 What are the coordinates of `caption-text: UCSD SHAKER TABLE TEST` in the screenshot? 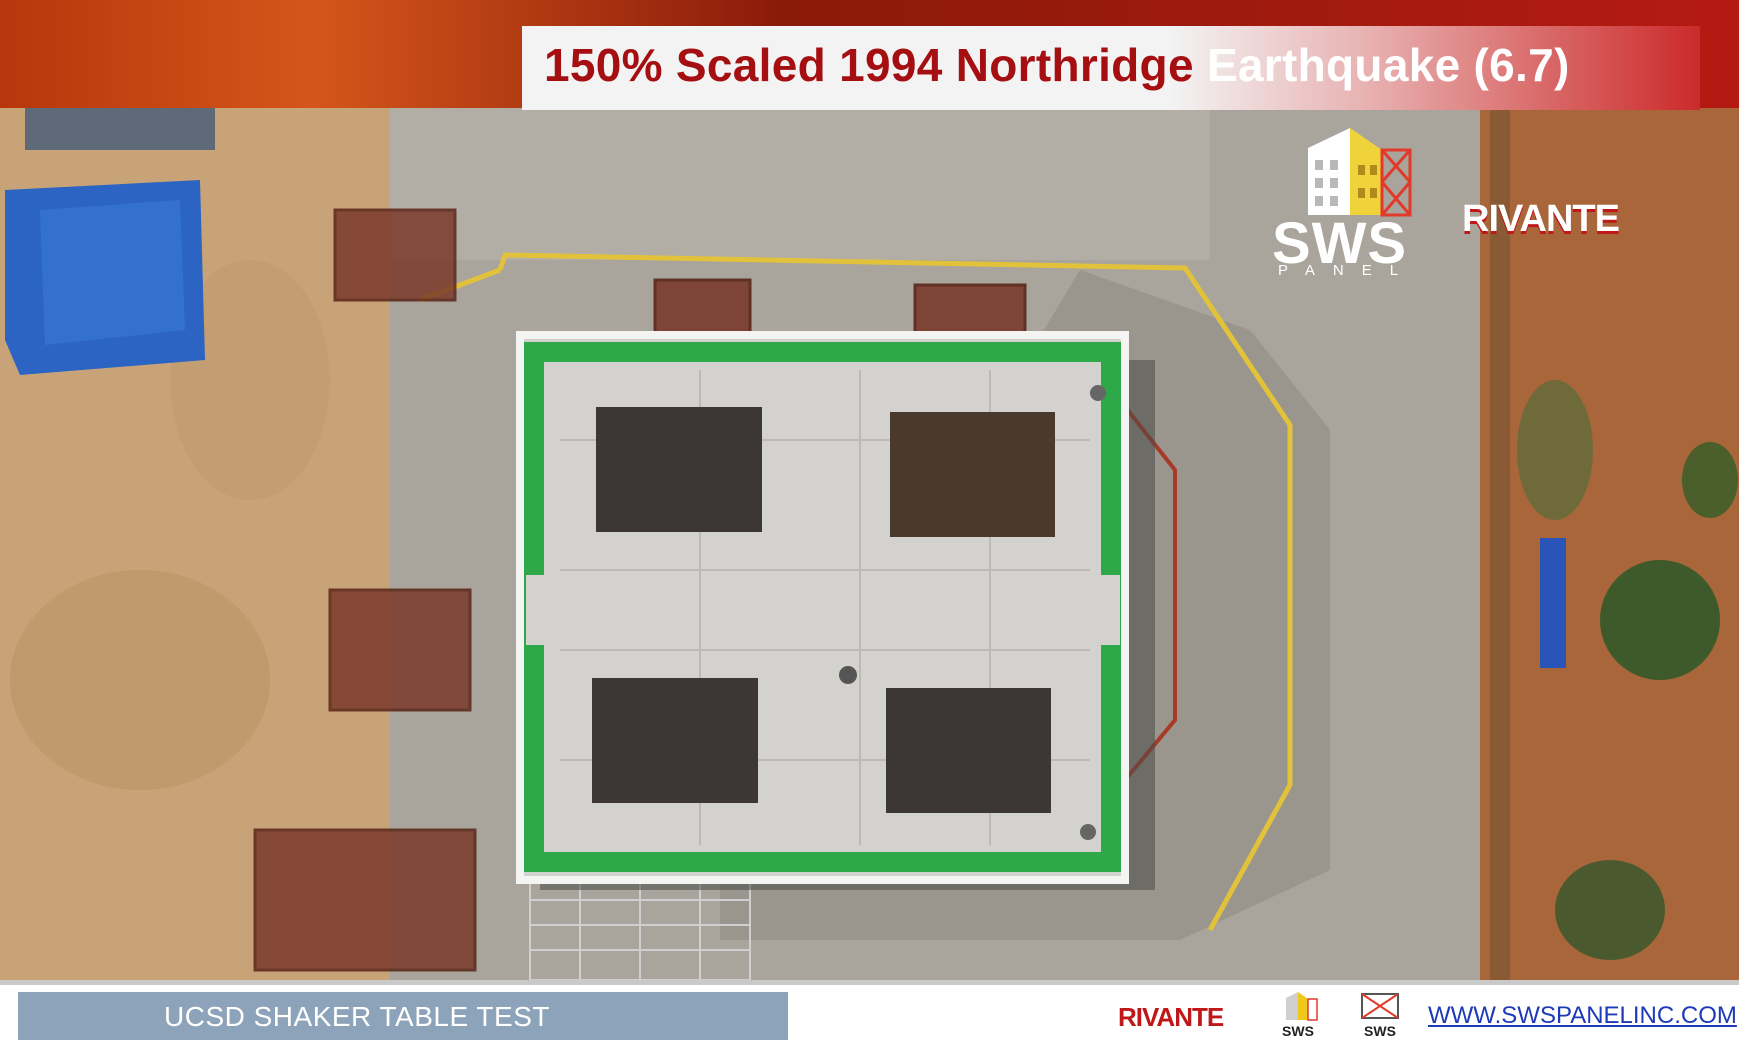 It's located at (357, 1016).